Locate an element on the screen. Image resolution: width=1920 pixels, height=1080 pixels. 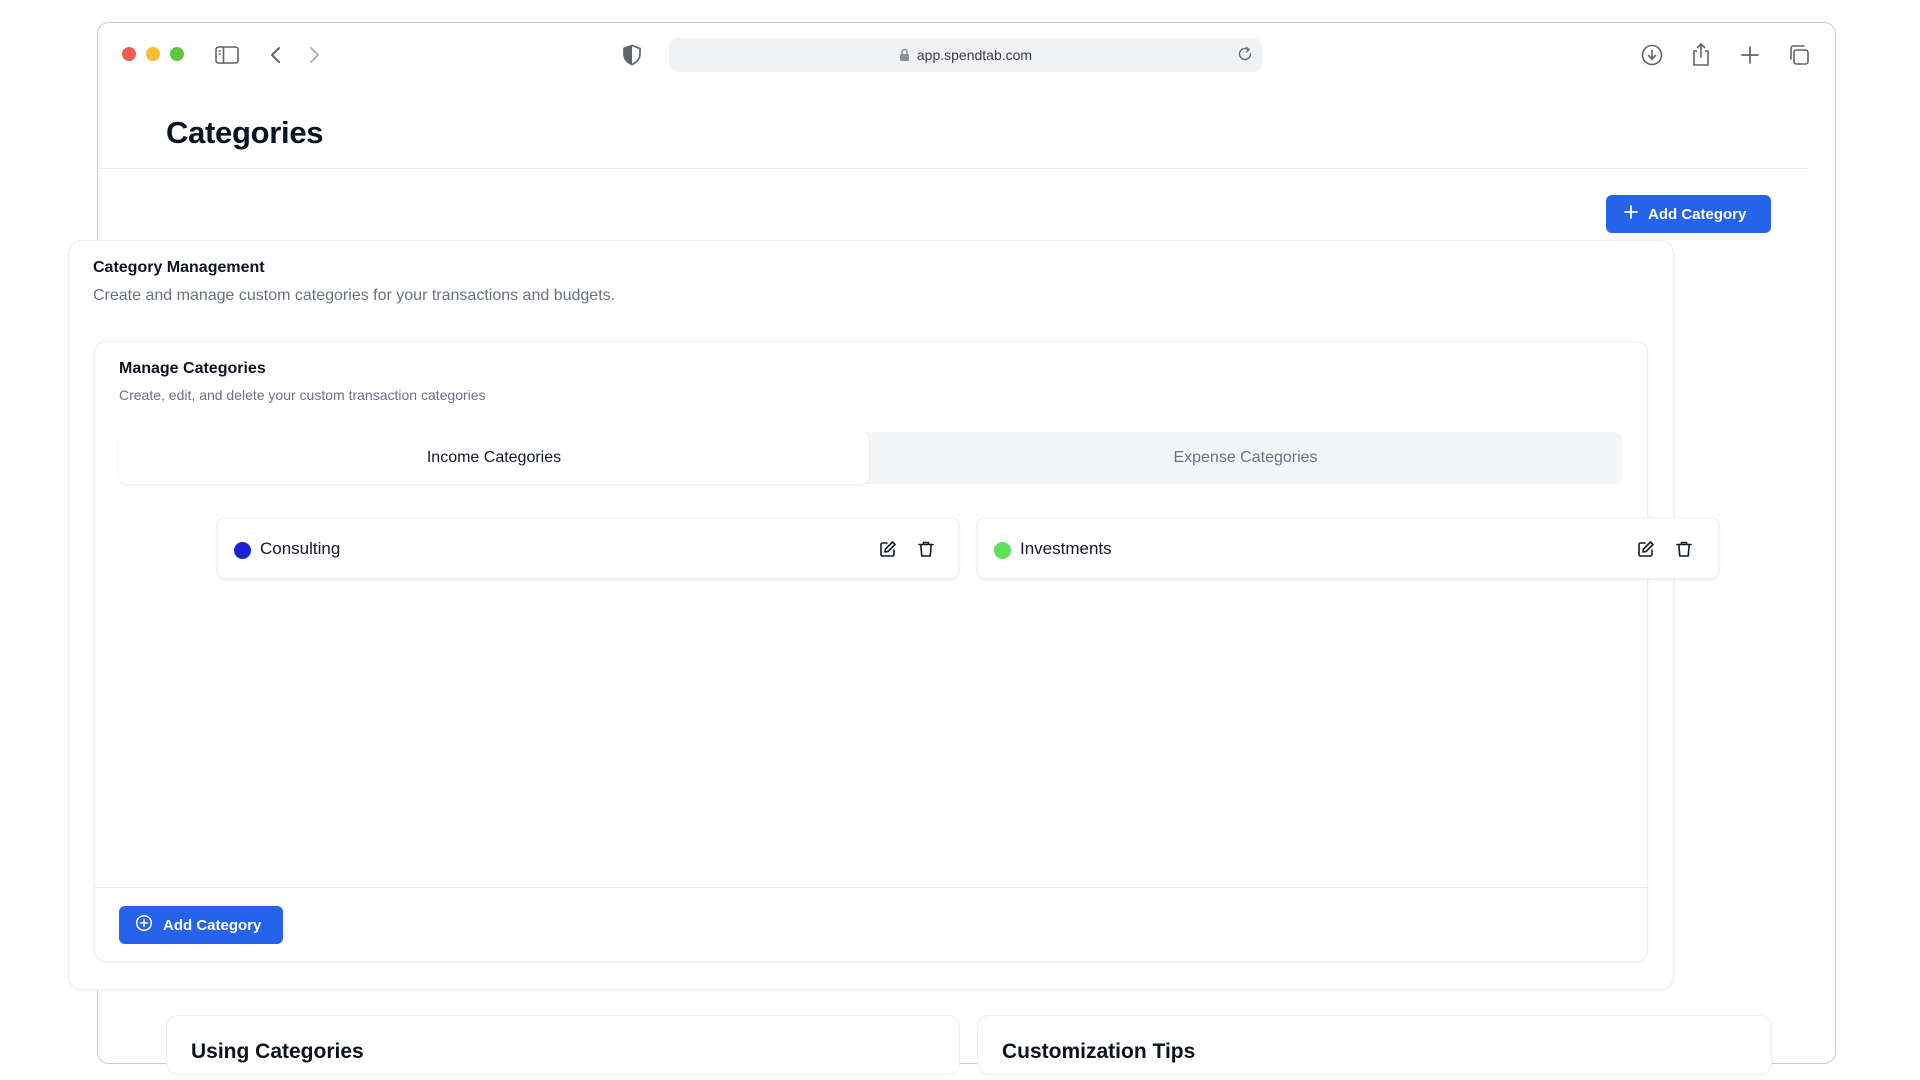
reload-icon is located at coordinates (1245, 55).